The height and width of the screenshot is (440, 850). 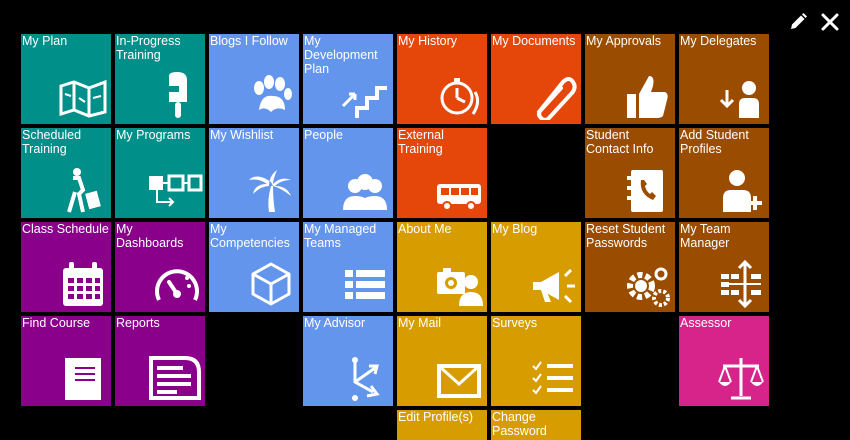 What do you see at coordinates (83, 378) in the screenshot?
I see `book-icon` at bounding box center [83, 378].